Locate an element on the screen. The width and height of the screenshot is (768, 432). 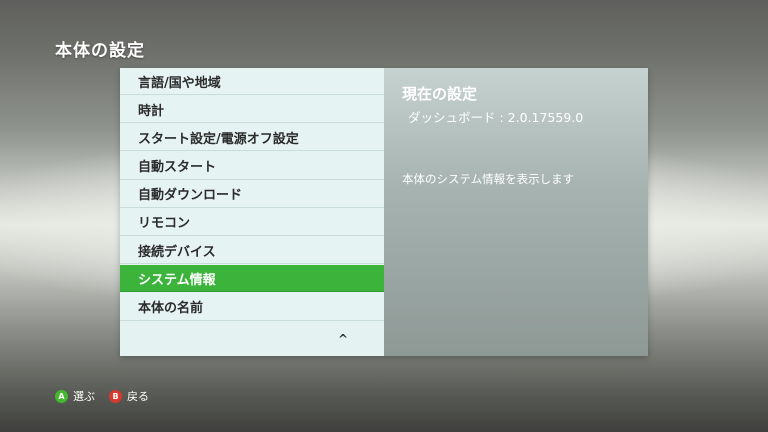
menu-item-auto-start: 自動スタート is located at coordinates (252, 166).